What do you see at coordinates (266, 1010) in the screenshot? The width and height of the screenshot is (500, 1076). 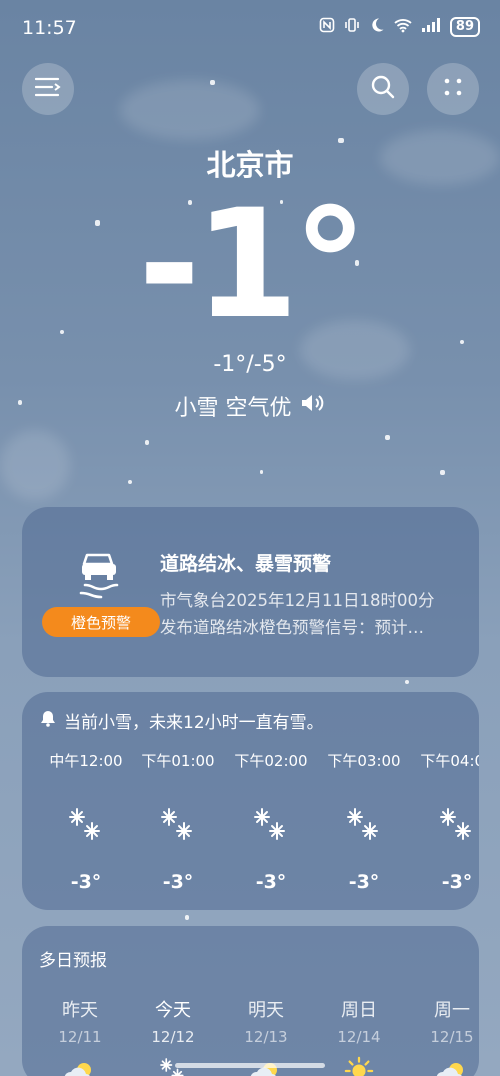 I see `day-name: 明天` at bounding box center [266, 1010].